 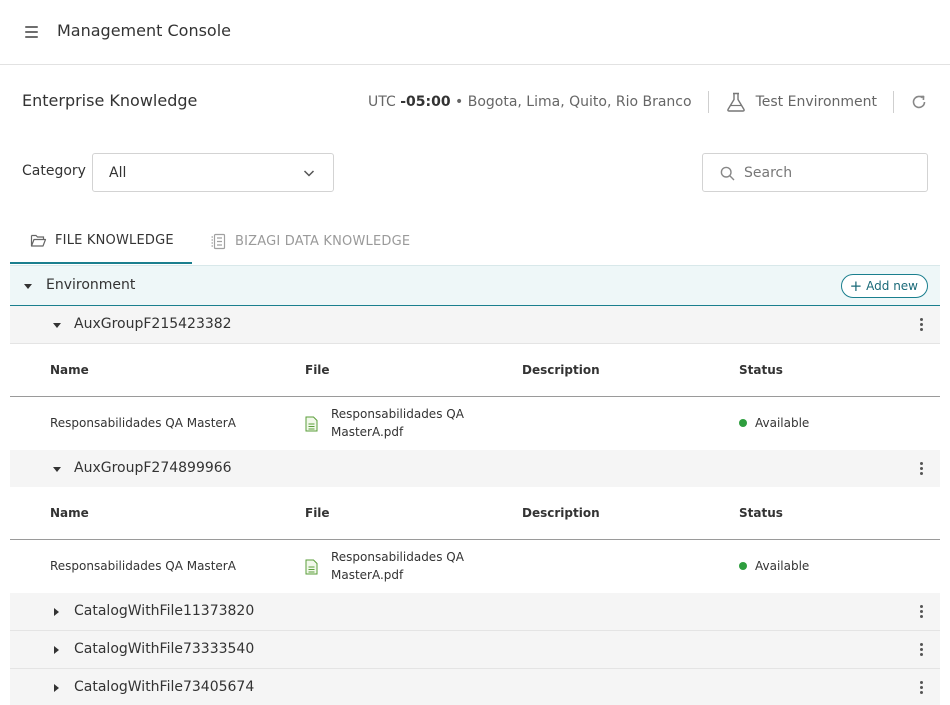 I want to click on environment-label: Test Environment, so click(x=816, y=102).